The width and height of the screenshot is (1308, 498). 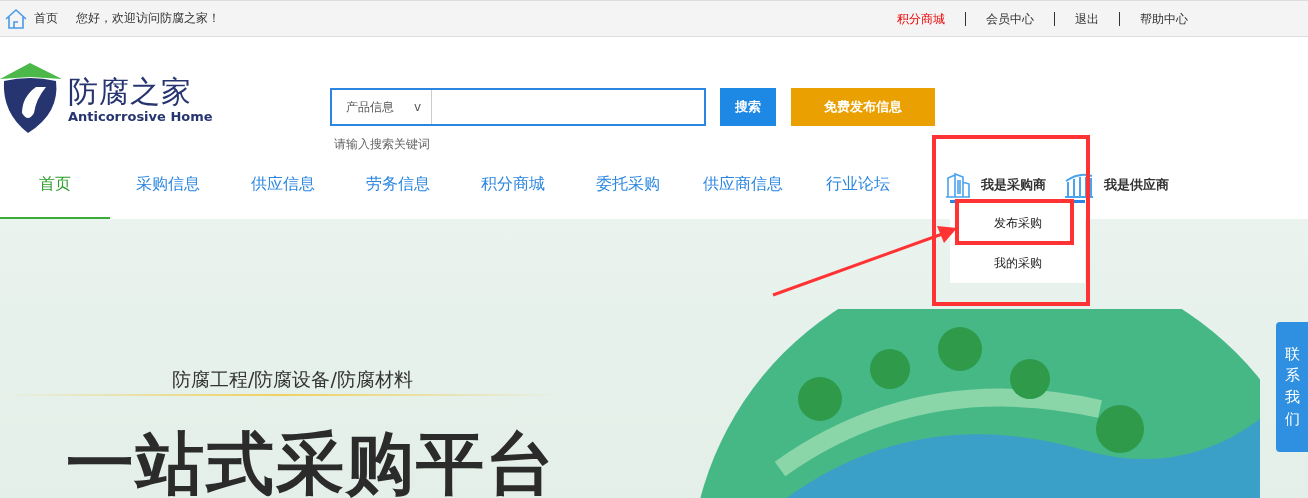 I want to click on nav-tab: 供应信息, so click(x=282, y=185).